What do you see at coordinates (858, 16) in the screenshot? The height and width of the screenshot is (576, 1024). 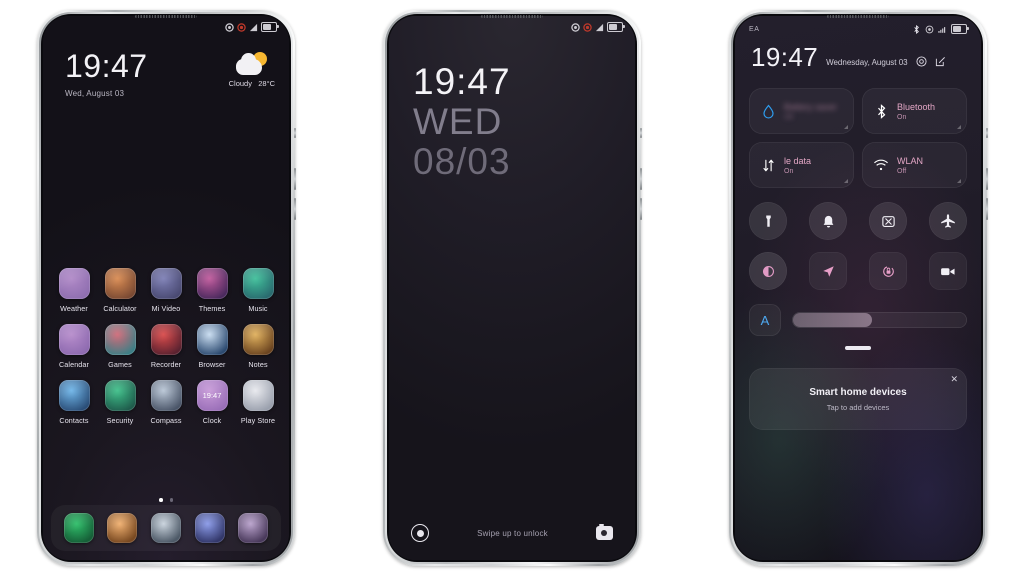 I see `phone3-earpiece` at bounding box center [858, 16].